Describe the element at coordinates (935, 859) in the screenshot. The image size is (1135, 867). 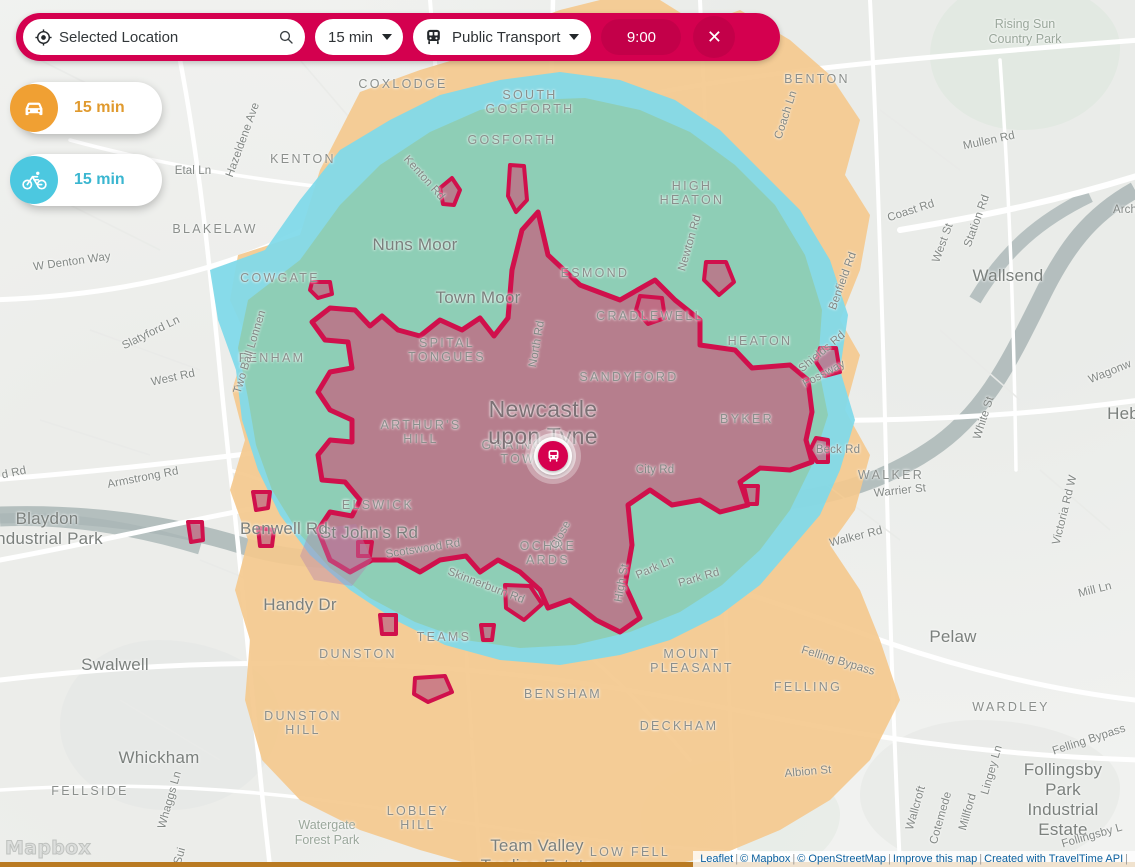
I see `attrib-improve-map: Improve this map` at that location.